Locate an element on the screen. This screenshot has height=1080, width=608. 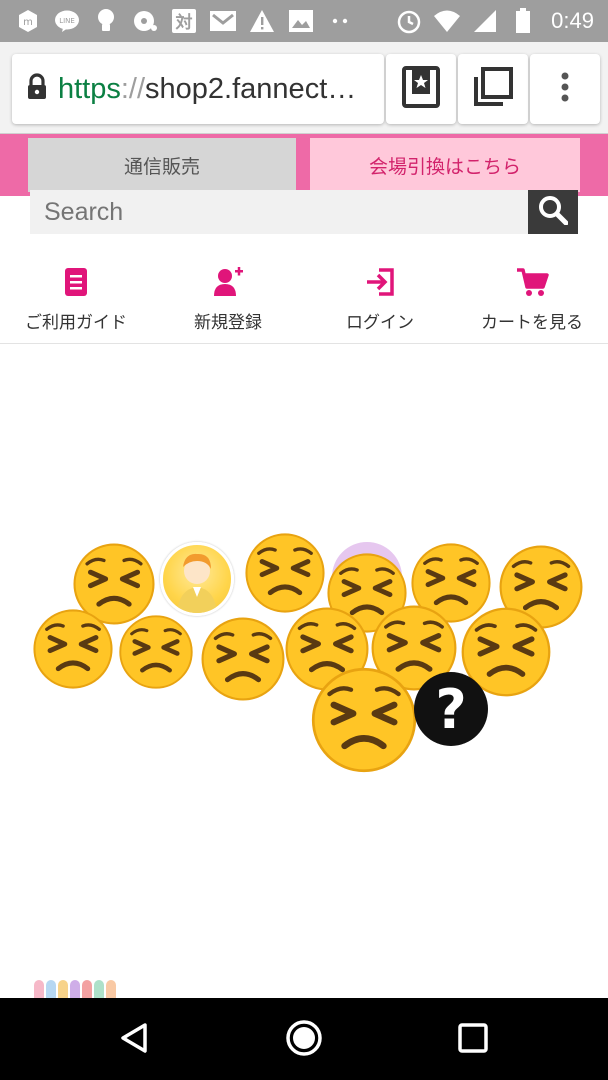
record-icon is located at coordinates (145, 21).